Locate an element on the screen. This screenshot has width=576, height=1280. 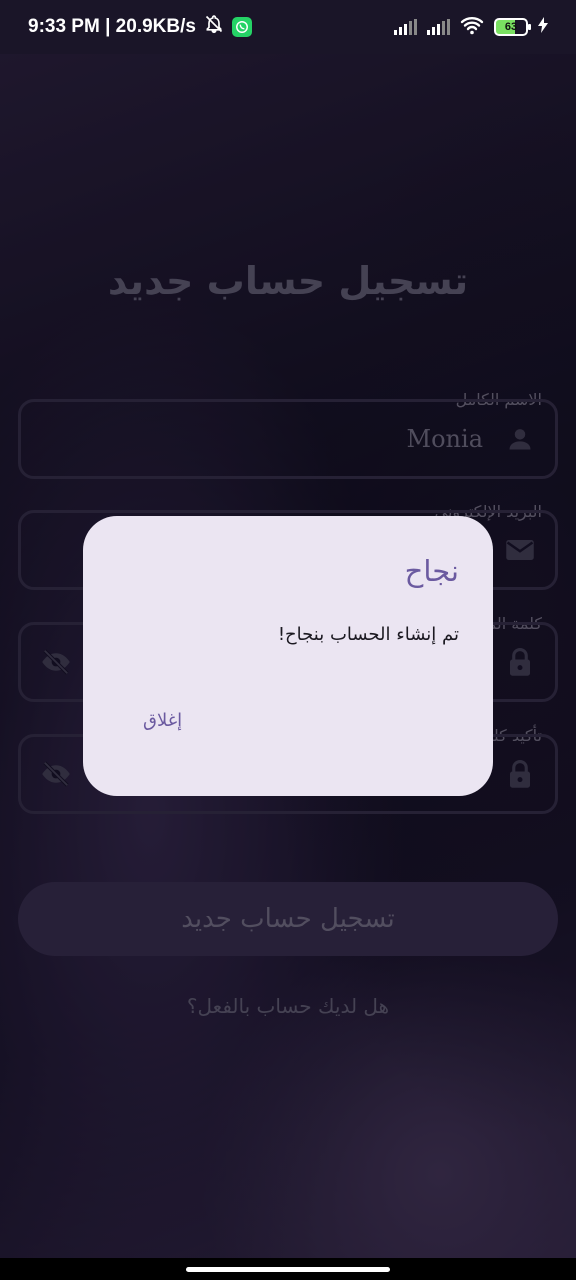
bell-off-icon is located at coordinates (214, 27).